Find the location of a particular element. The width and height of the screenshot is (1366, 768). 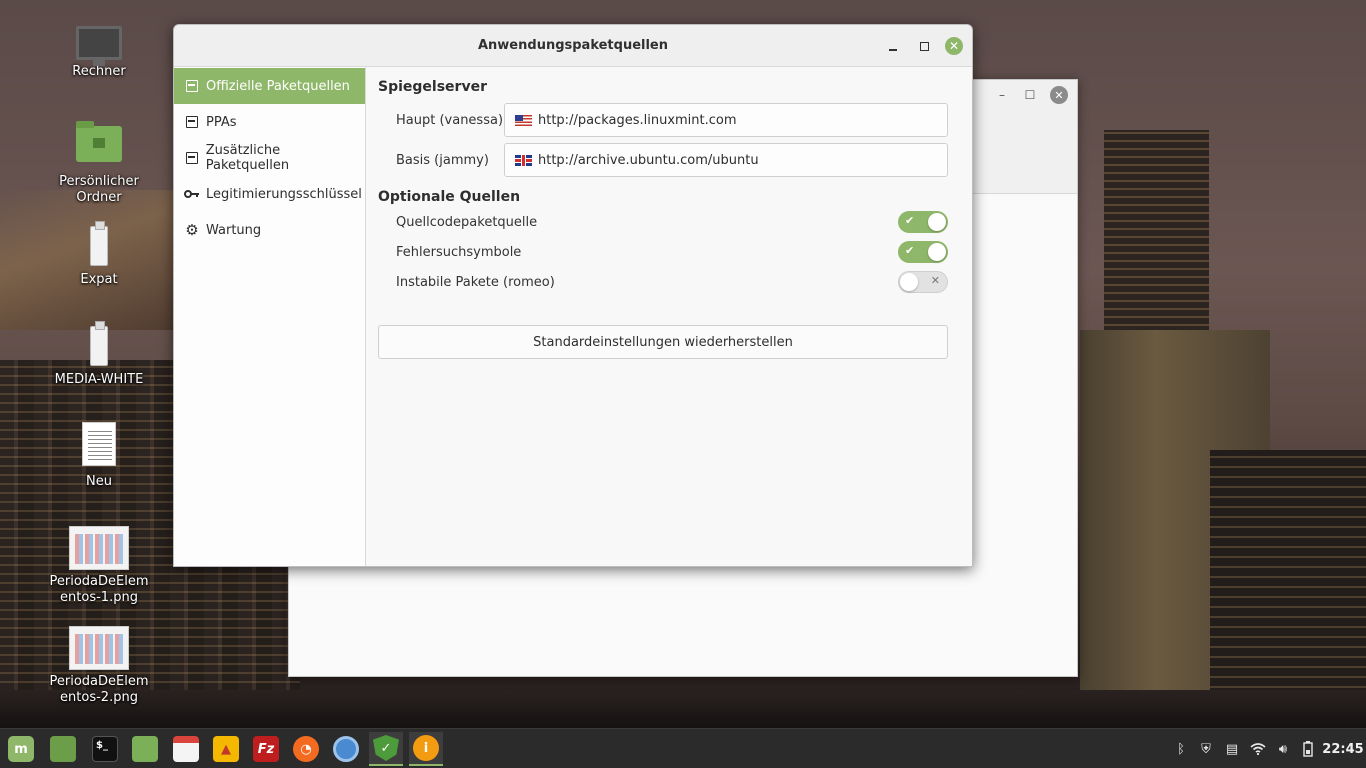

taskbar-chromium is located at coordinates (346, 749).